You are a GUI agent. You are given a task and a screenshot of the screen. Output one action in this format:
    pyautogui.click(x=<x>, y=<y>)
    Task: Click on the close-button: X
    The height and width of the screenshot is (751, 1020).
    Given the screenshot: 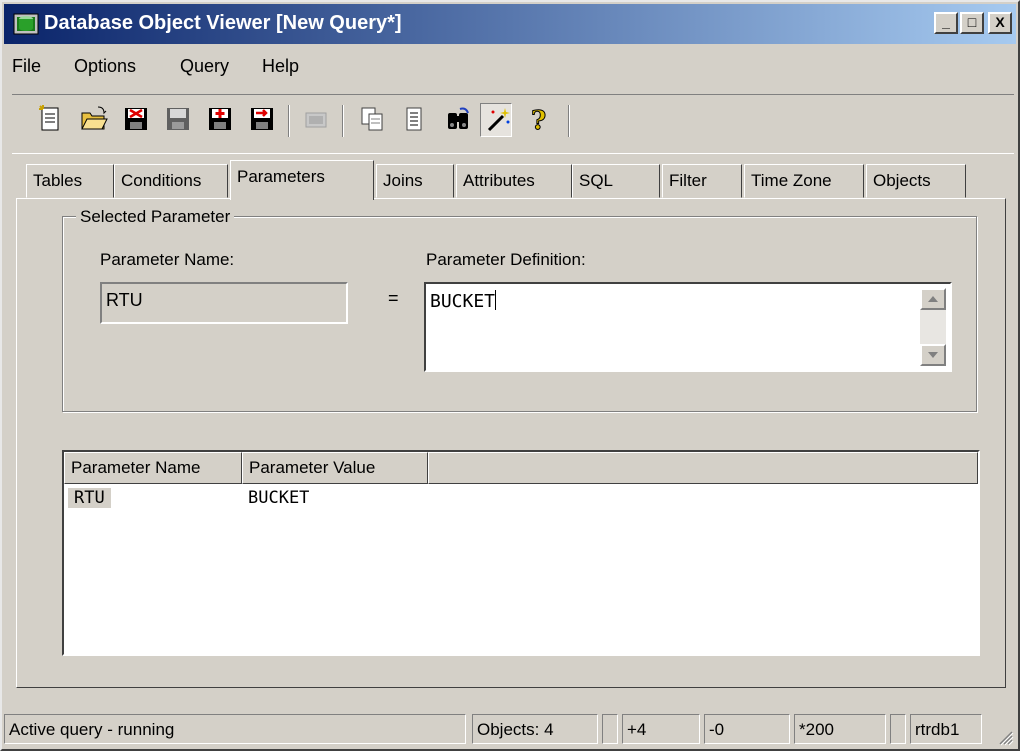 What is the action you would take?
    pyautogui.click(x=1000, y=23)
    